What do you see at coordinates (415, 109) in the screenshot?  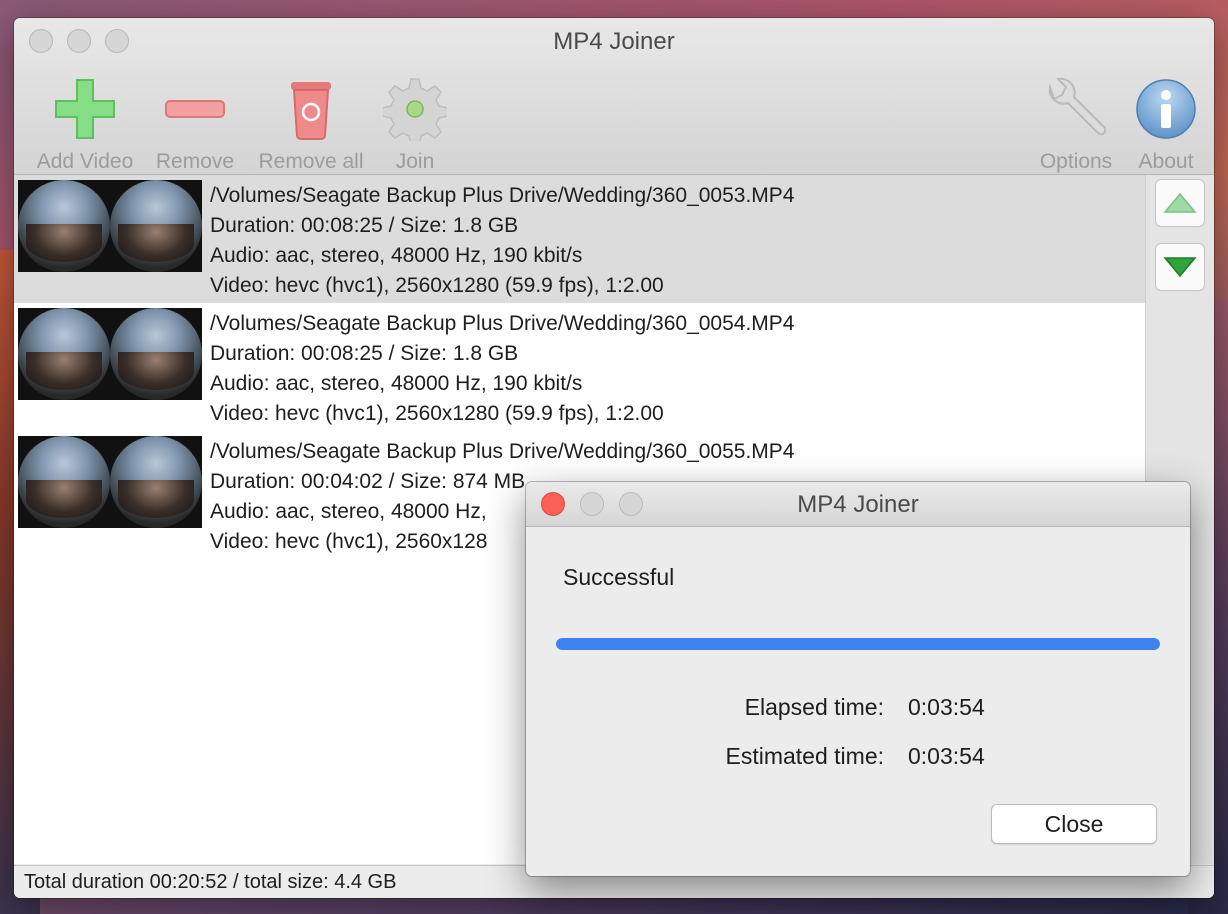 I see `gear-icon` at bounding box center [415, 109].